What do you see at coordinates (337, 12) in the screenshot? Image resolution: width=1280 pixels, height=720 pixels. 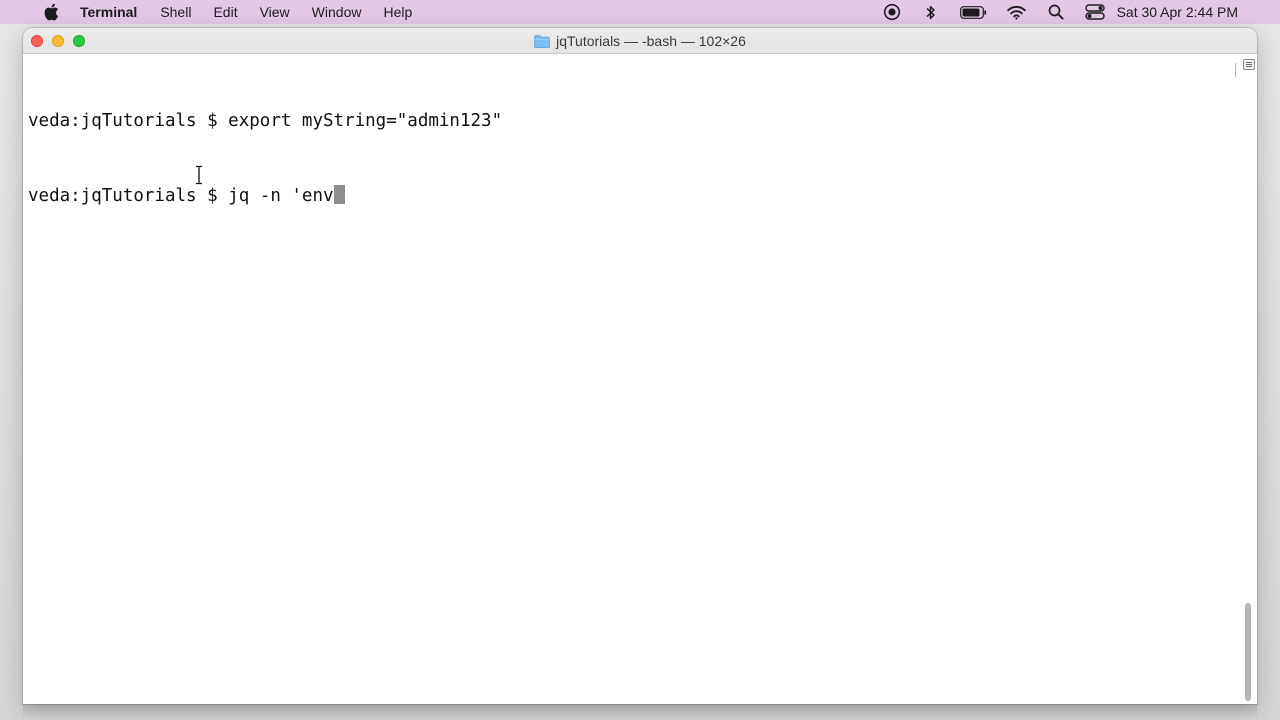 I see `menu-window: Window` at bounding box center [337, 12].